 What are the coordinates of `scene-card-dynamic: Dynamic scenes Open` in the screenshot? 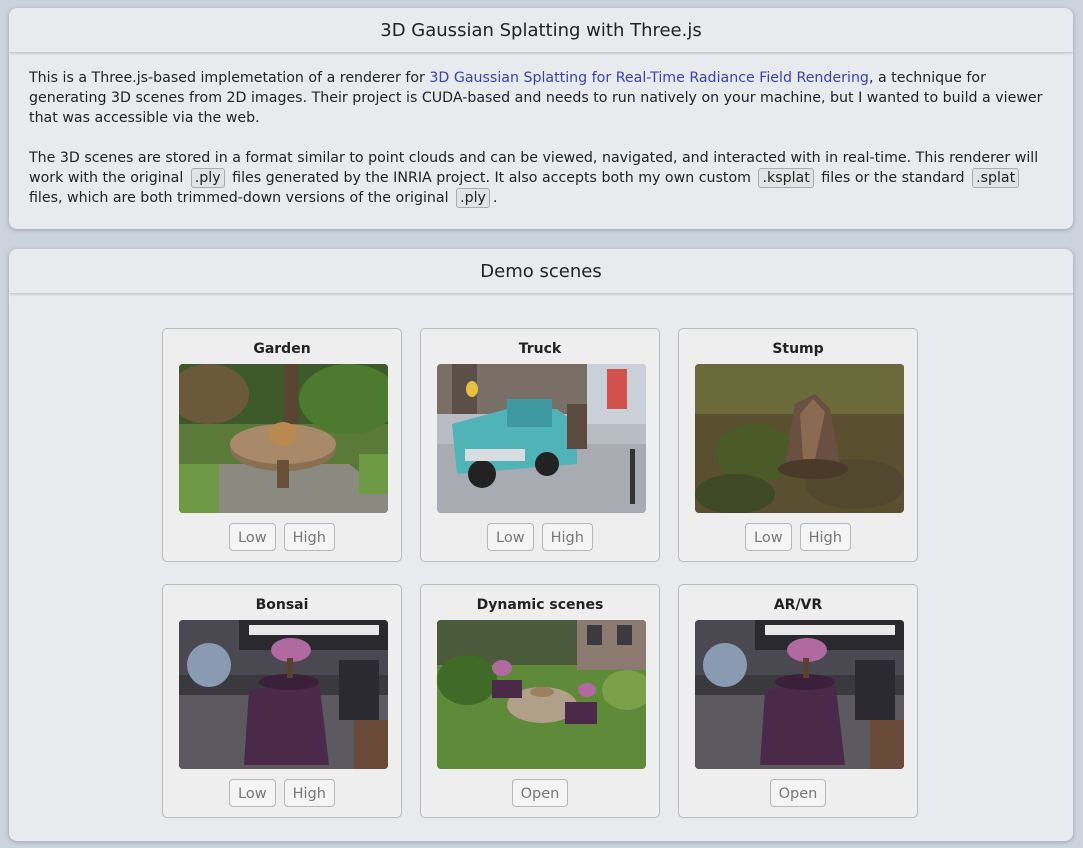 It's located at (540, 701).